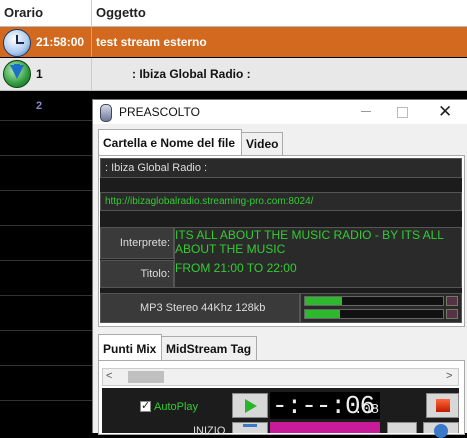 The height and width of the screenshot is (438, 467). I want to click on play-button, so click(250, 405).